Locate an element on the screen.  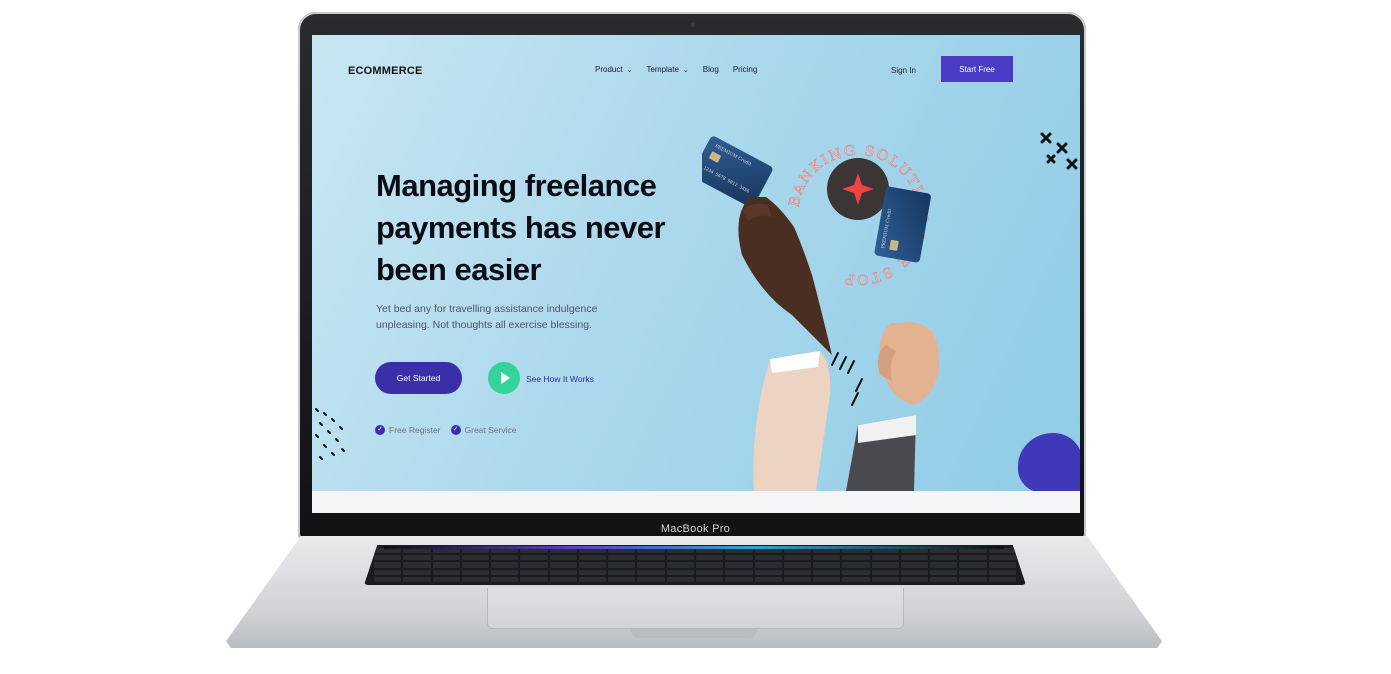
right-arm is located at coordinates (893, 406).